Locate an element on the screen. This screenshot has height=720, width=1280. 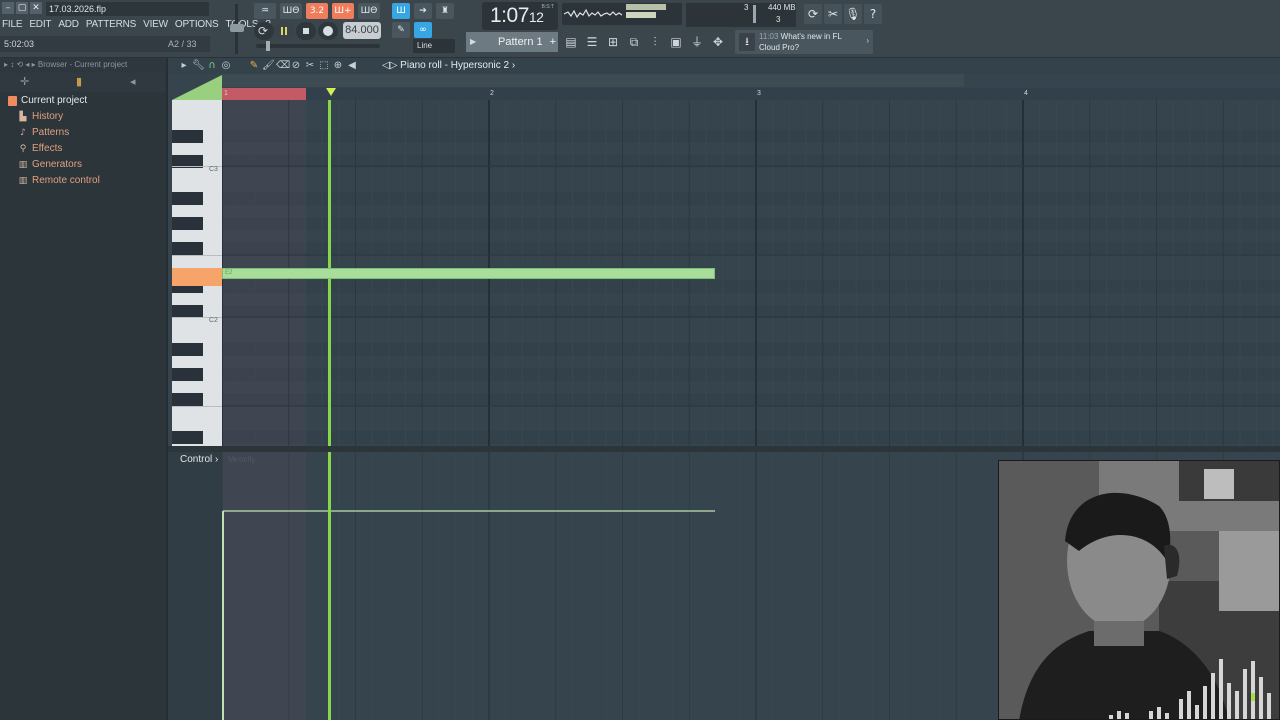
tree-item-remote-control: ▥ Remote control is located at coordinates (59, 180).